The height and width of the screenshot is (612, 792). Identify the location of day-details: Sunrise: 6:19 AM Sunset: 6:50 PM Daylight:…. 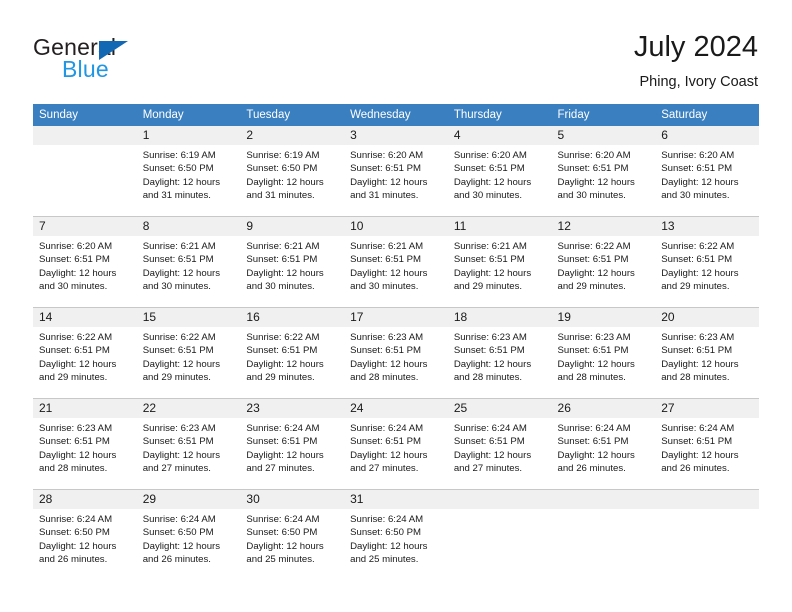
(189, 174).